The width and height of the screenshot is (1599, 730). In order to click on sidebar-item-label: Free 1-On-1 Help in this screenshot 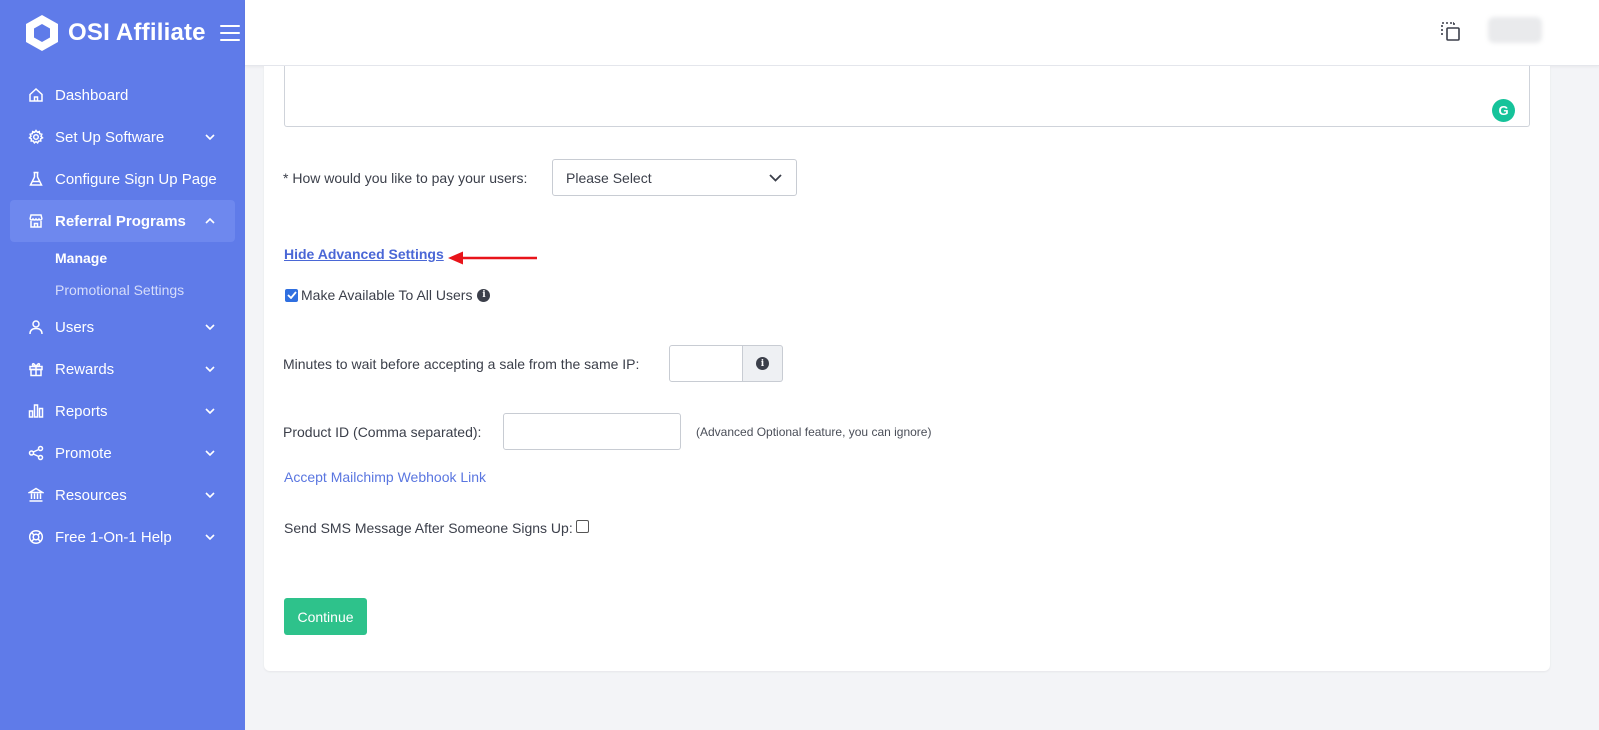, I will do `click(113, 537)`.